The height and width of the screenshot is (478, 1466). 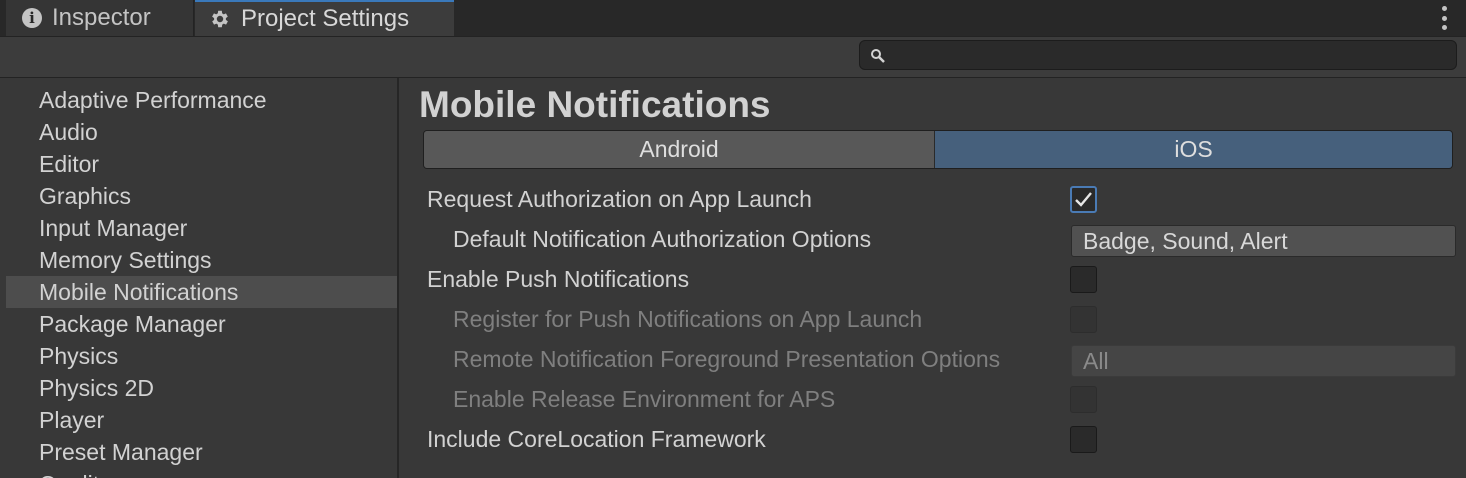 I want to click on sidebar-item-player: Player, so click(x=201, y=420).